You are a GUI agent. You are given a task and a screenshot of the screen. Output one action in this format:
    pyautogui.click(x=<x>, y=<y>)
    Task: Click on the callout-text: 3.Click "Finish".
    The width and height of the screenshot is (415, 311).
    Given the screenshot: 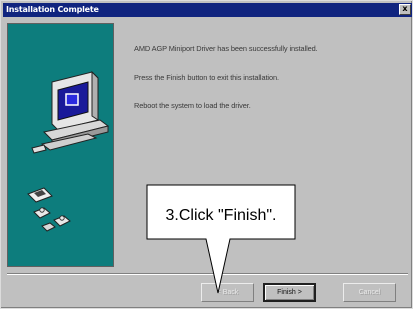 What is the action you would take?
    pyautogui.click(x=221, y=215)
    